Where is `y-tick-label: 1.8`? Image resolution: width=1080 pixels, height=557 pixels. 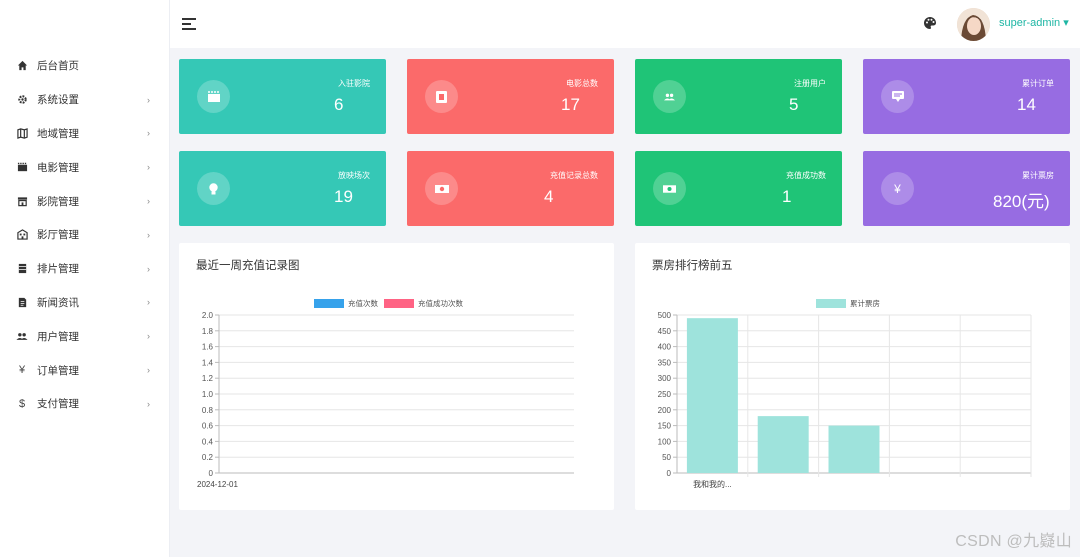 y-tick-label: 1.8 is located at coordinates (208, 331).